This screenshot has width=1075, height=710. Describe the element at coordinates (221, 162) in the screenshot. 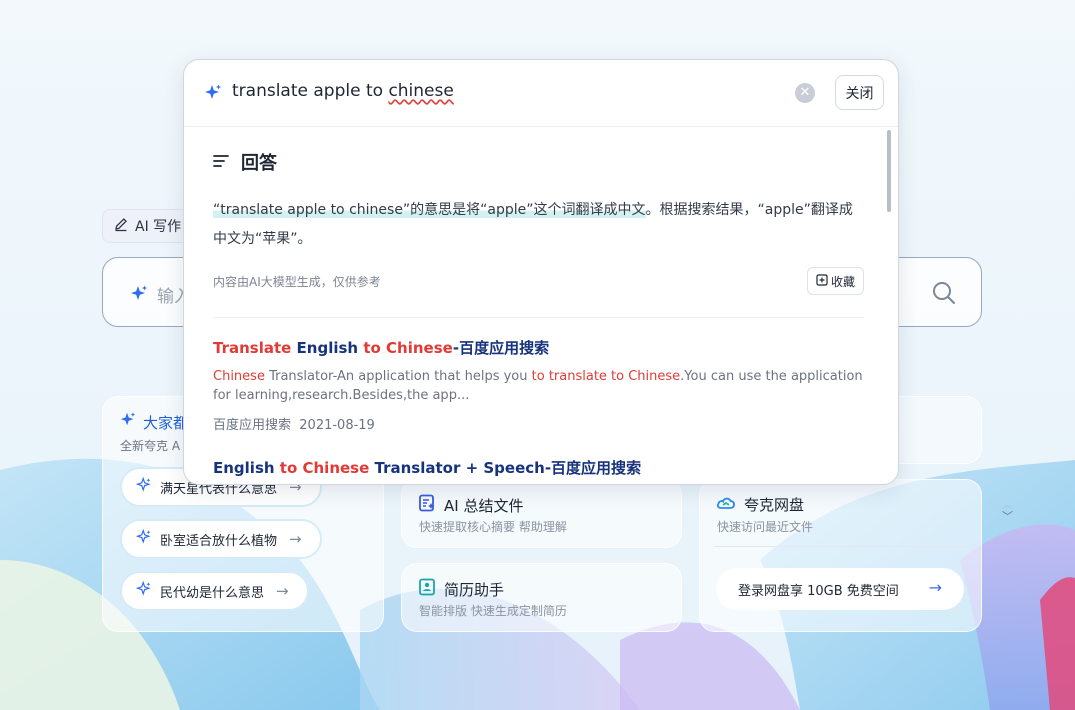

I see `text-lines-icon` at that location.